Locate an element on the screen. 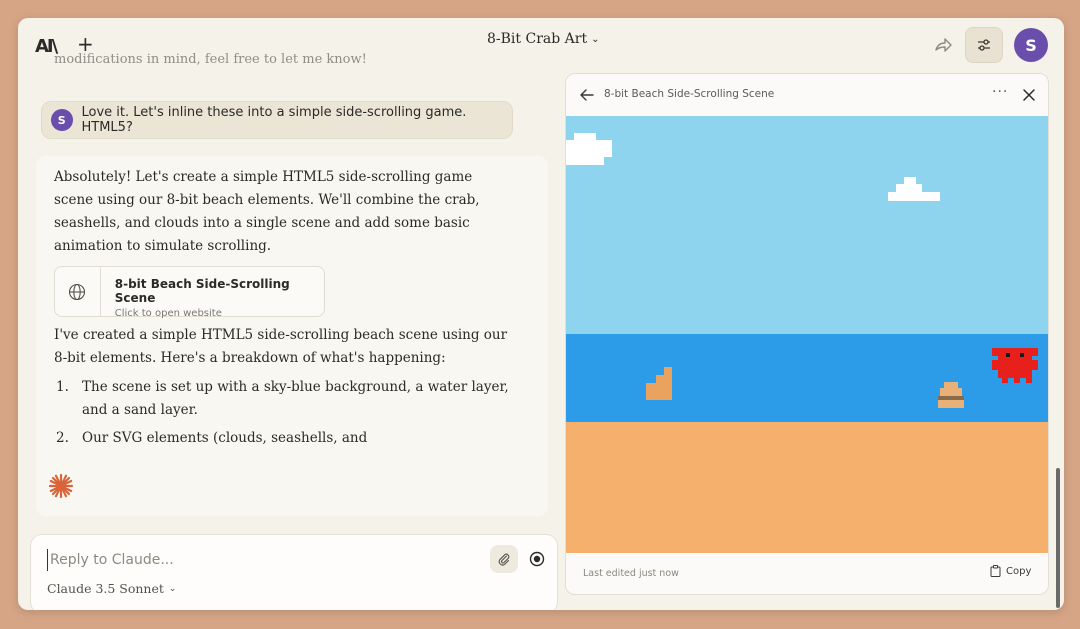  close-button is located at coordinates (1029, 95).